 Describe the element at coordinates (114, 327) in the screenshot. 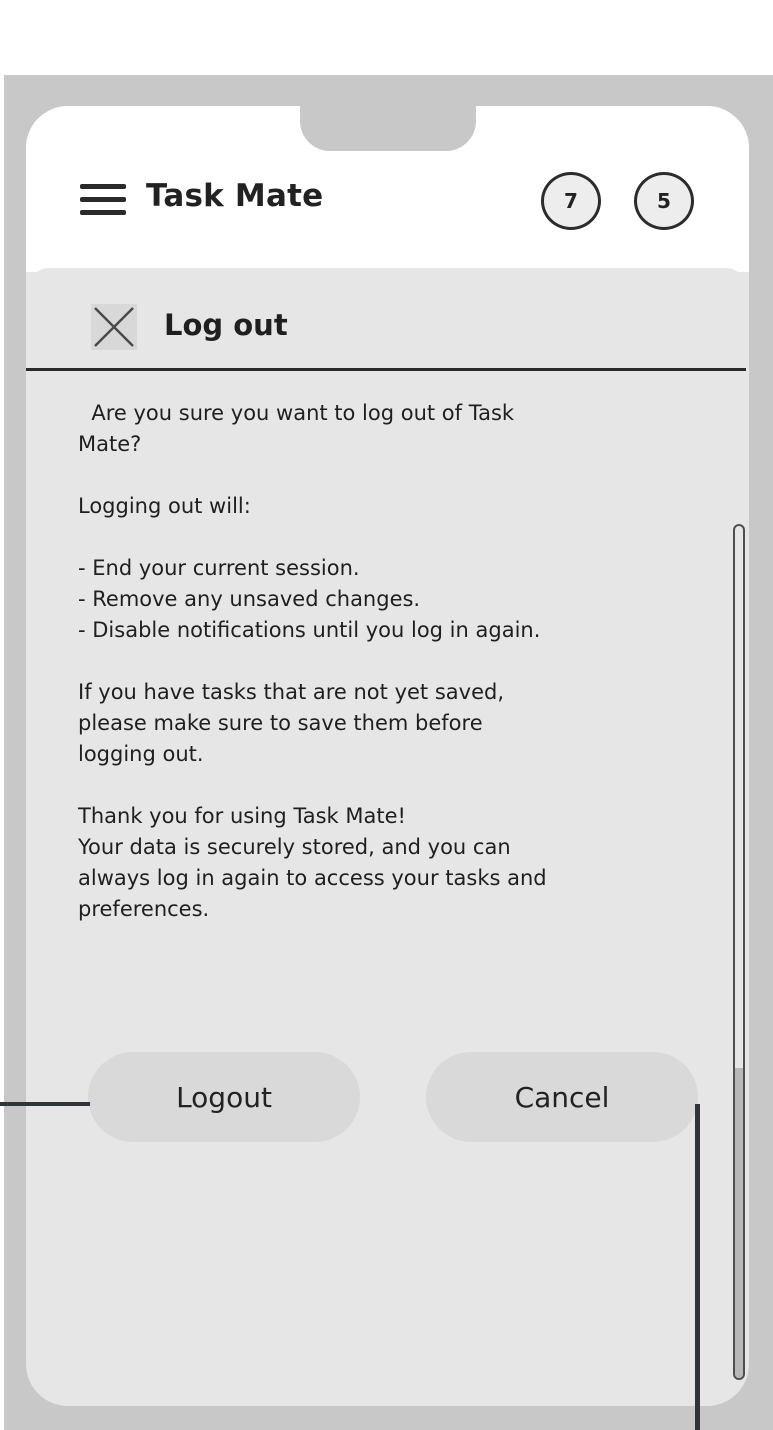

I see `close-icon` at that location.